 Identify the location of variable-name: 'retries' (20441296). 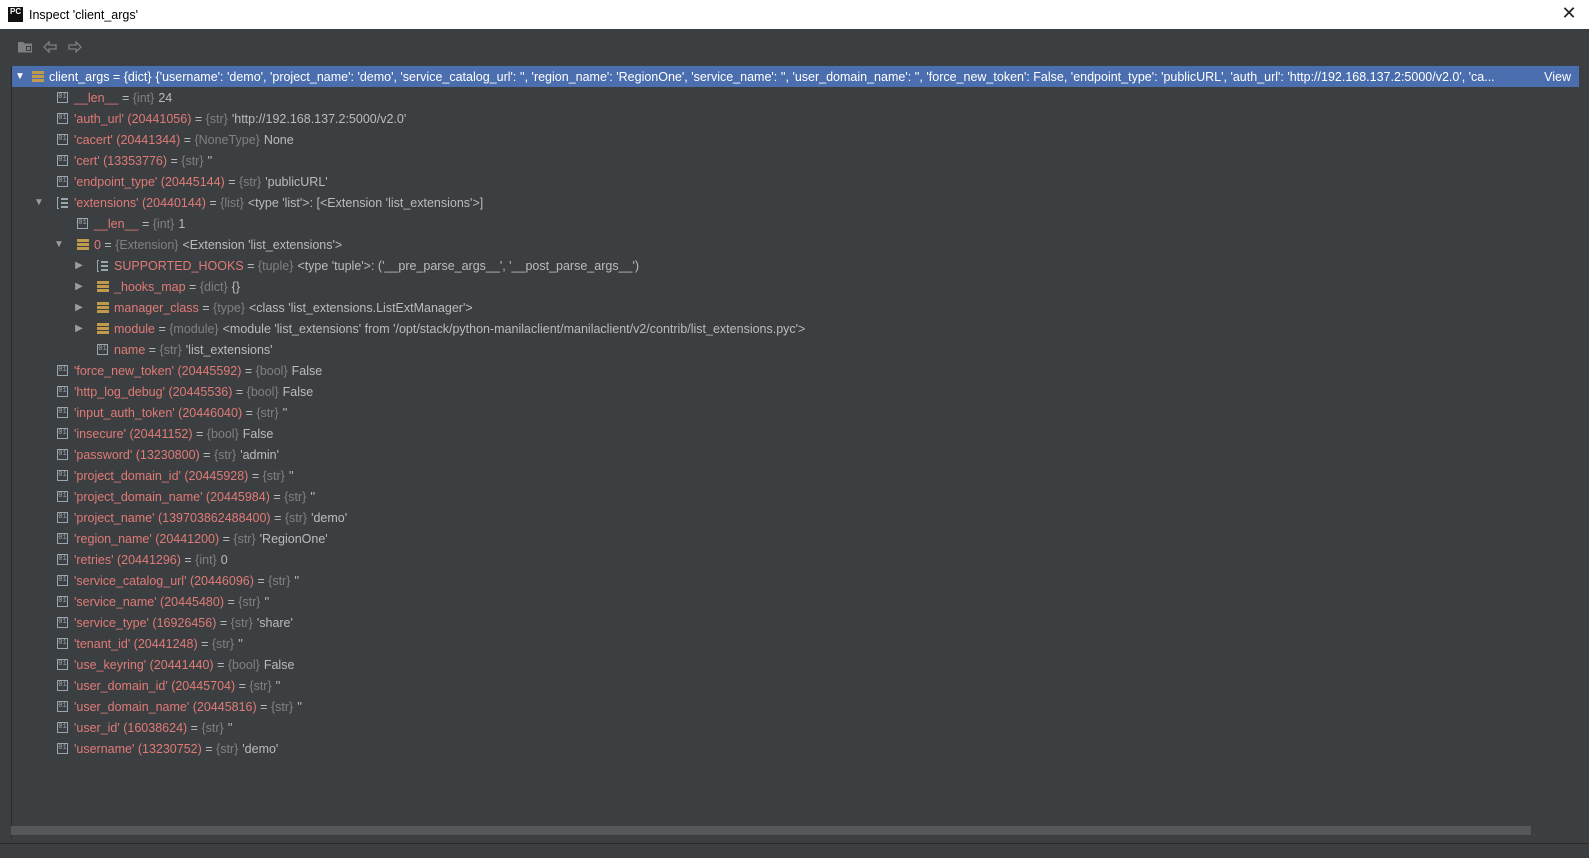
(127, 559).